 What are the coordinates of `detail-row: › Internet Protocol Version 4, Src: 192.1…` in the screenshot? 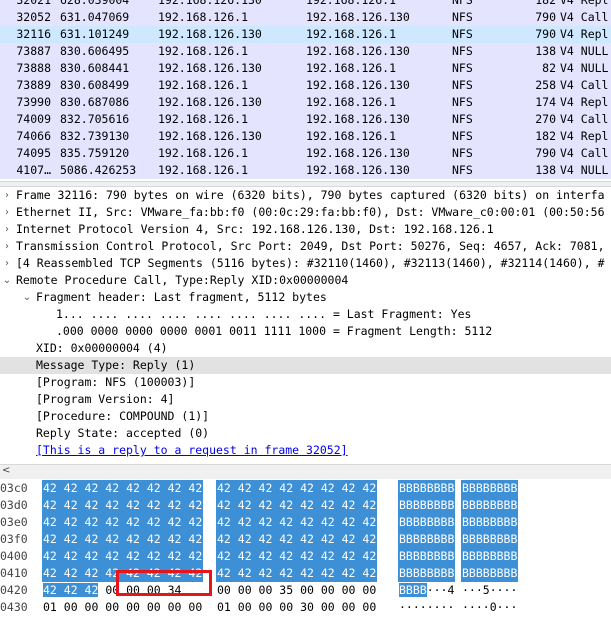 It's located at (305, 229).